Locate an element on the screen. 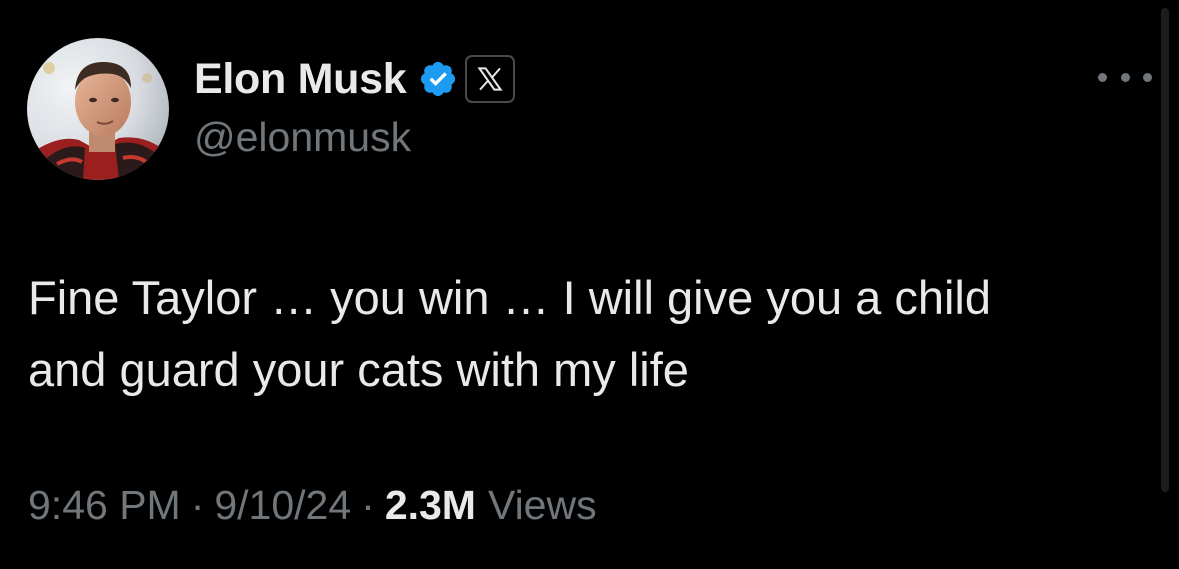 This screenshot has width=1179, height=569. tweet-text-line: and guard your cats with my life is located at coordinates (358, 369).